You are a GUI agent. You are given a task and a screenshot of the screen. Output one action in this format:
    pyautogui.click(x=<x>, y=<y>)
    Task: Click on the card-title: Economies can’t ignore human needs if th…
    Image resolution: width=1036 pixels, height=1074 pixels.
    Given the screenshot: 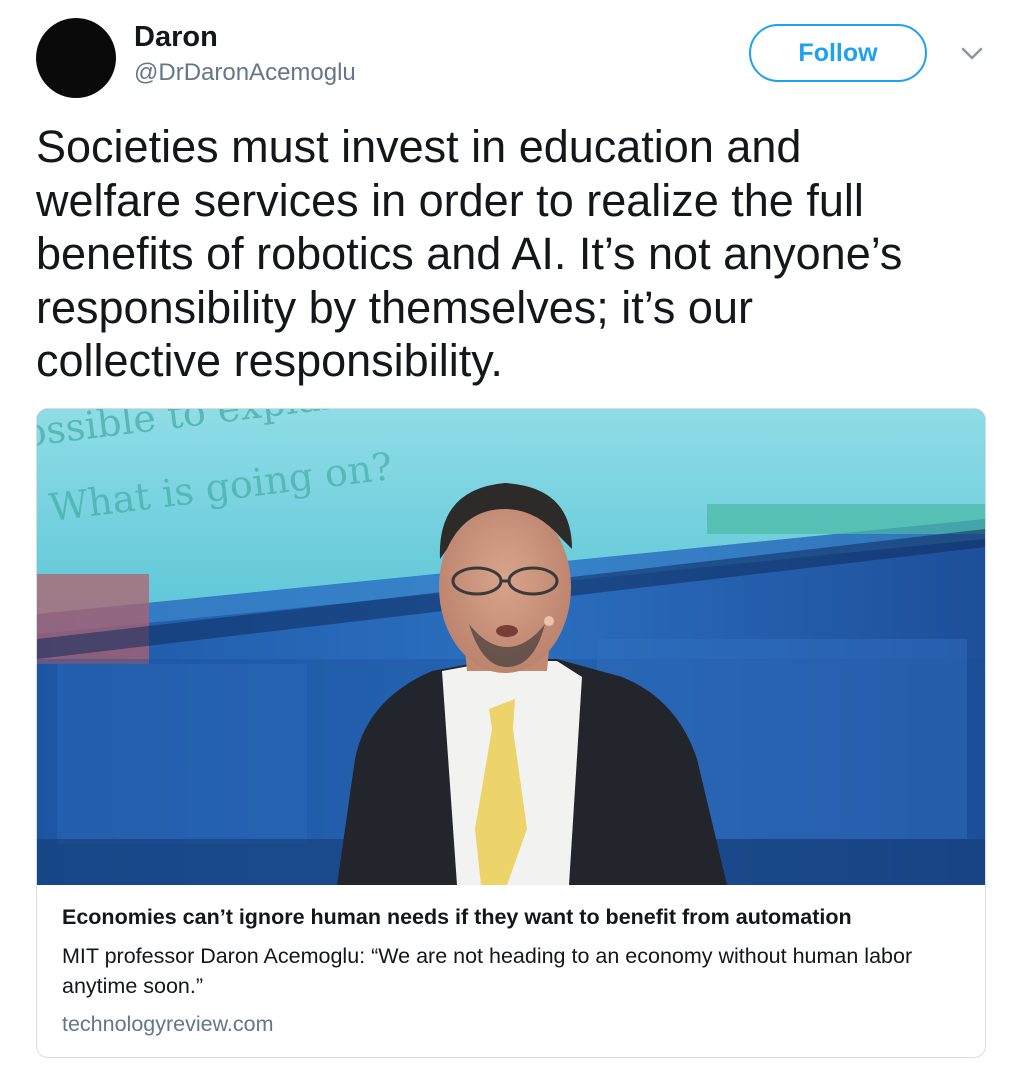 What is the action you would take?
    pyautogui.click(x=457, y=917)
    